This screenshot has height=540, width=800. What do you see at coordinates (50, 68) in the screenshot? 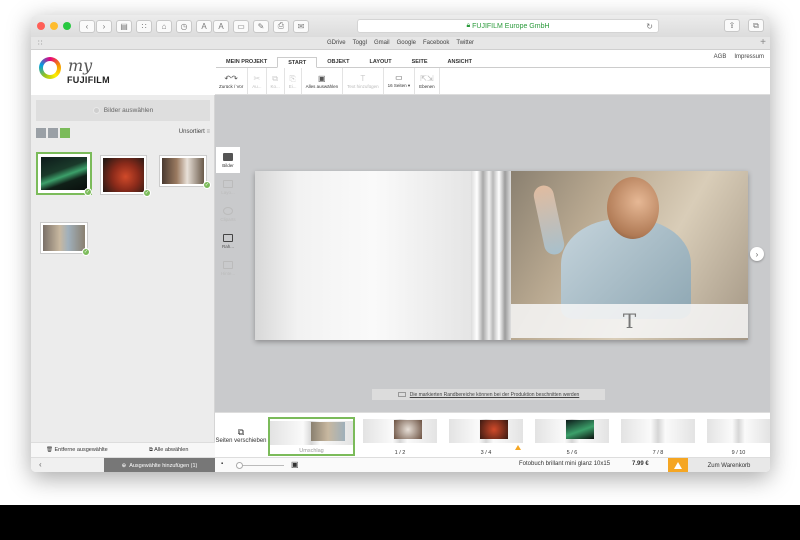
I see `fujifilm-ring-icon` at bounding box center [50, 68].